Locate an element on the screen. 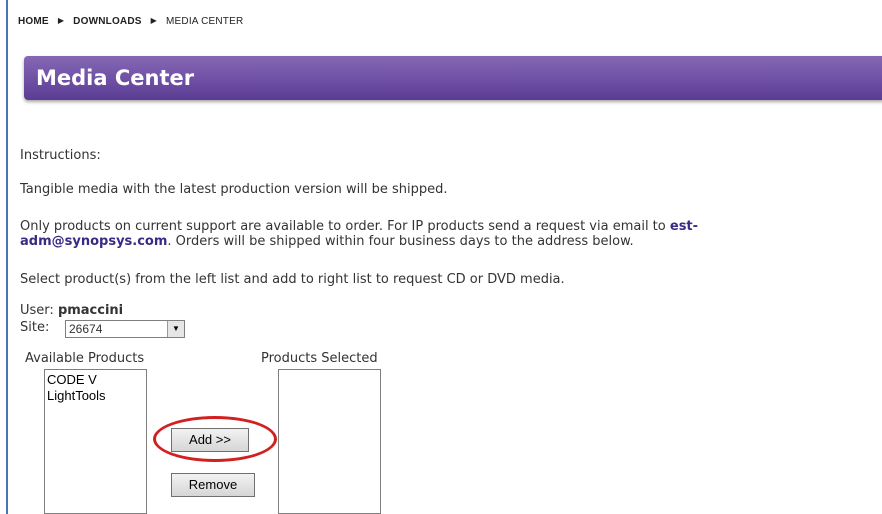 The image size is (882, 514). site-select: 26674 ▼ is located at coordinates (125, 329).